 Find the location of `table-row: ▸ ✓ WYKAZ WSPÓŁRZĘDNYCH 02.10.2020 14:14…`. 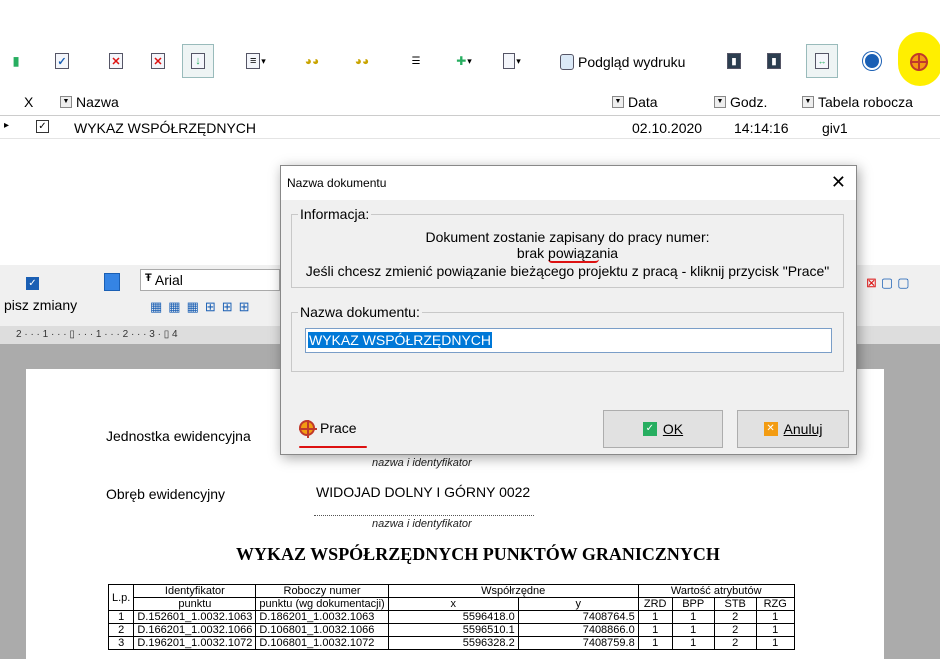

table-row: ▸ ✓ WYKAZ WSPÓŁRZĘDNYCH 02.10.2020 14:14… is located at coordinates (470, 128).